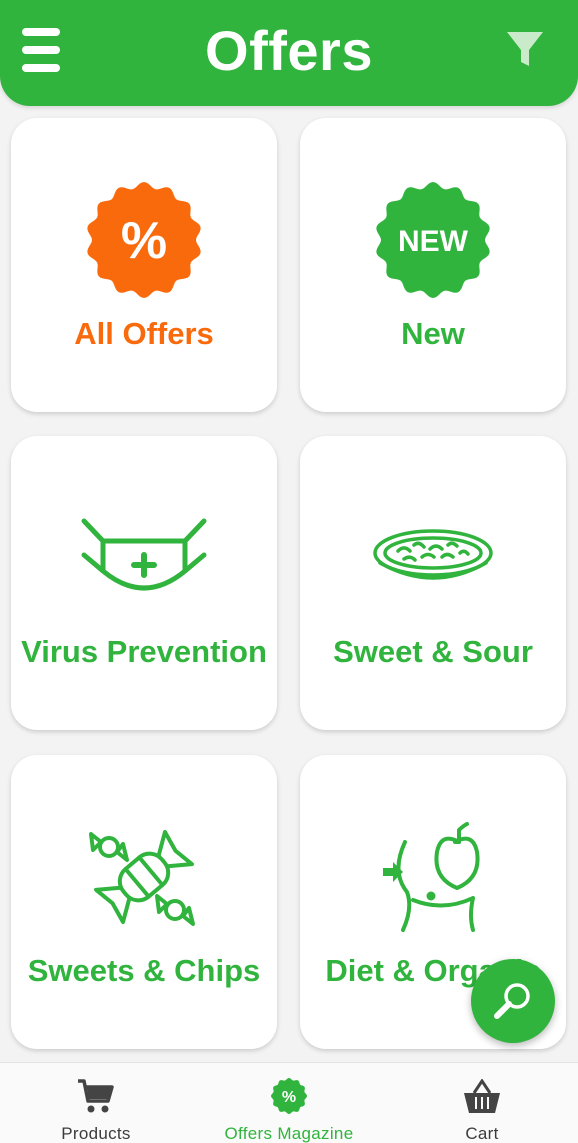 This screenshot has width=578, height=1143. Describe the element at coordinates (482, 1133) in the screenshot. I see `nav-label: Cart` at that location.